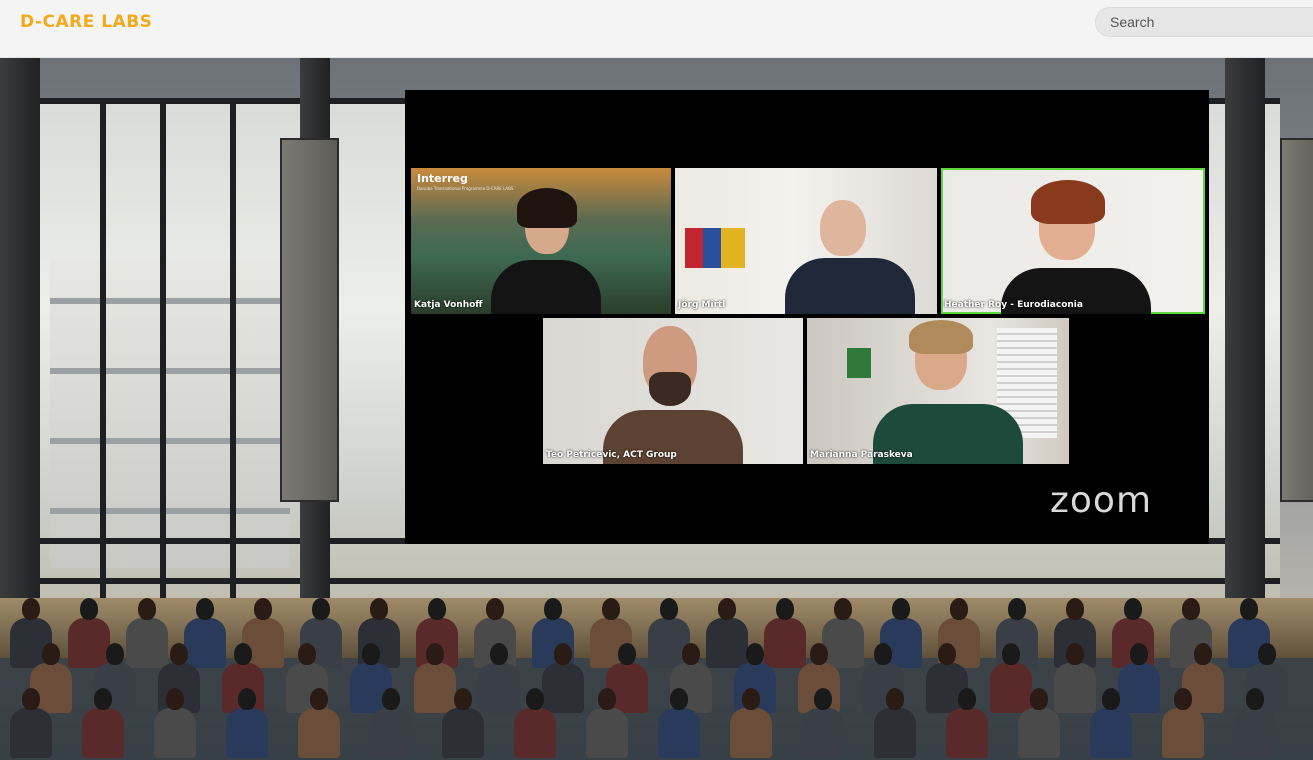  Describe the element at coordinates (843, 228) in the screenshot. I see `participant-face` at that location.